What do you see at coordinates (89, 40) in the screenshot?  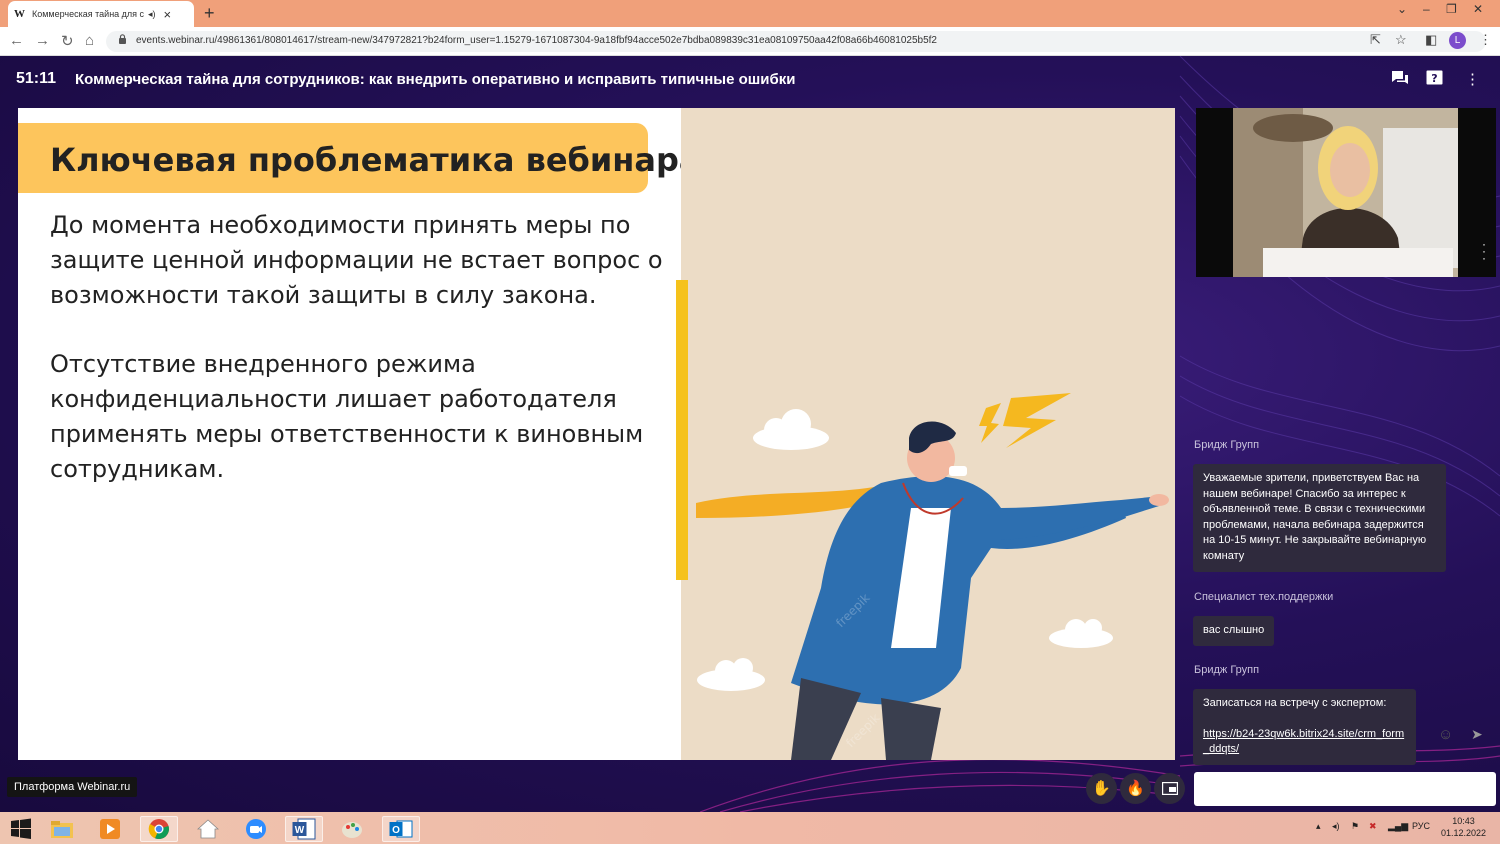 I see `home-icon: ⌂` at bounding box center [89, 40].